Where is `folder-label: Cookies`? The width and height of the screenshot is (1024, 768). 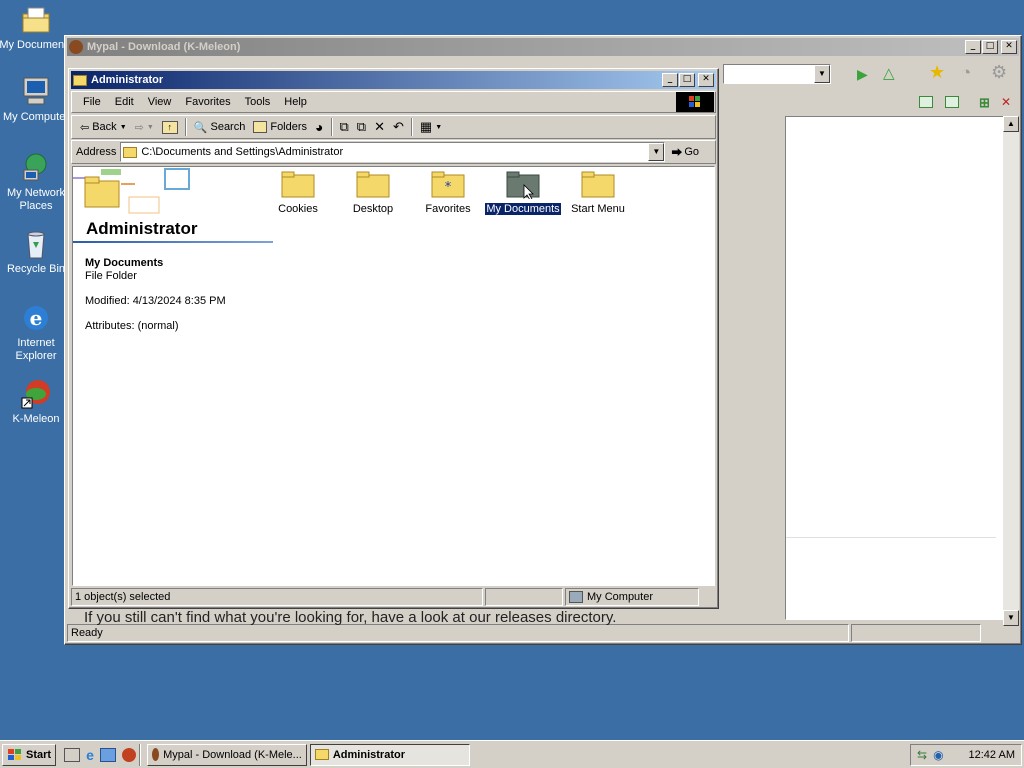 folder-label: Cookies is located at coordinates (298, 209).